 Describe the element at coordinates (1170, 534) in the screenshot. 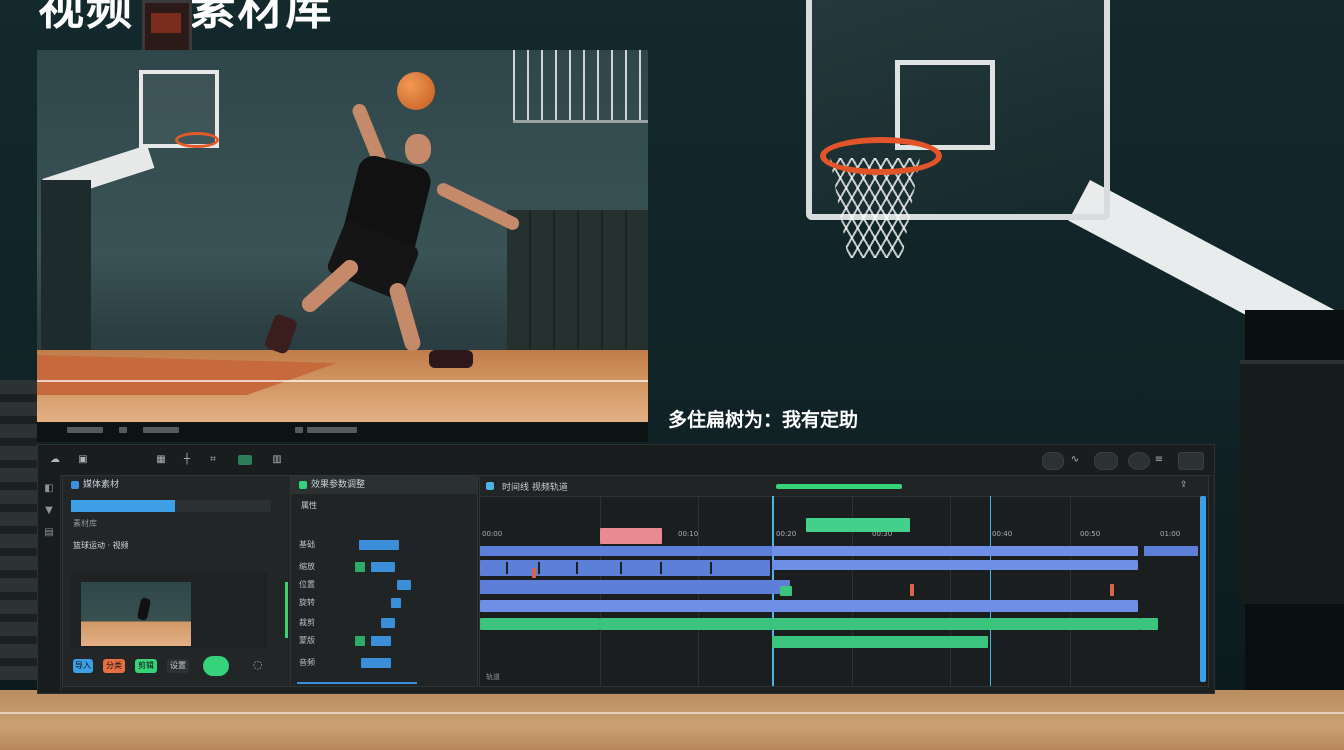

I see `time-tick: 01:00` at that location.